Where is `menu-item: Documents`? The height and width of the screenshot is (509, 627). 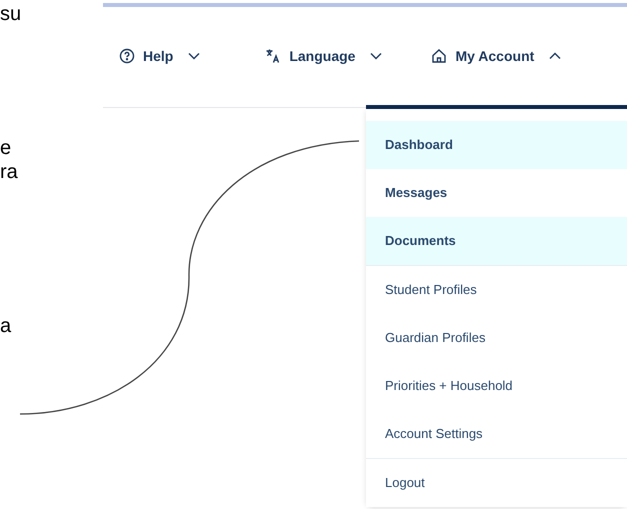 menu-item: Documents is located at coordinates (496, 241).